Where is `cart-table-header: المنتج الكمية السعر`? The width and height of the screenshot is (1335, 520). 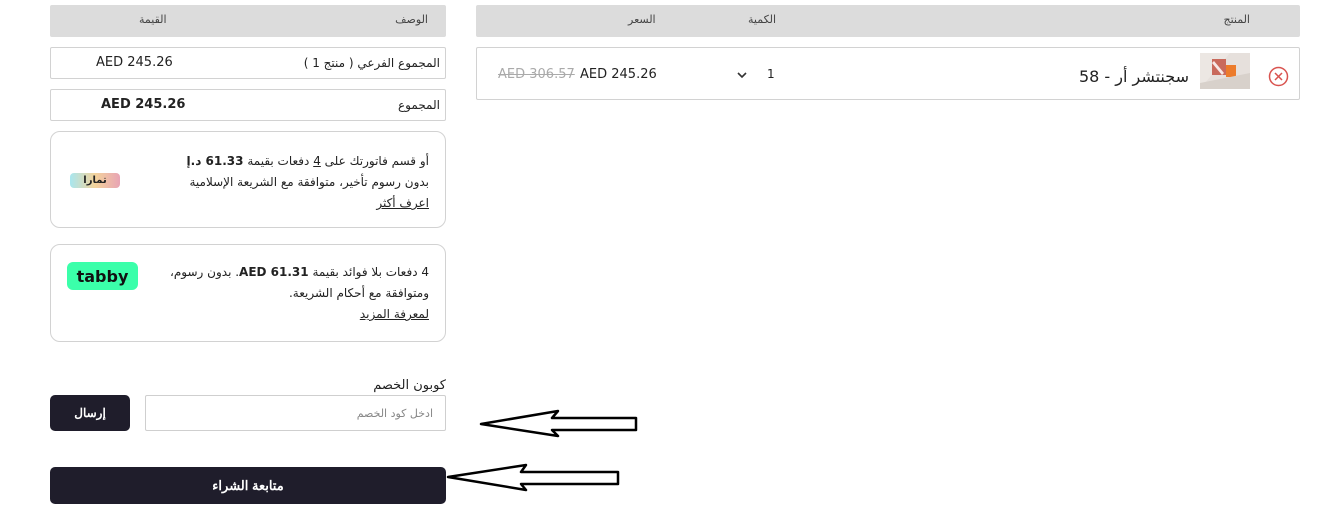 cart-table-header: المنتج الكمية السعر is located at coordinates (888, 21).